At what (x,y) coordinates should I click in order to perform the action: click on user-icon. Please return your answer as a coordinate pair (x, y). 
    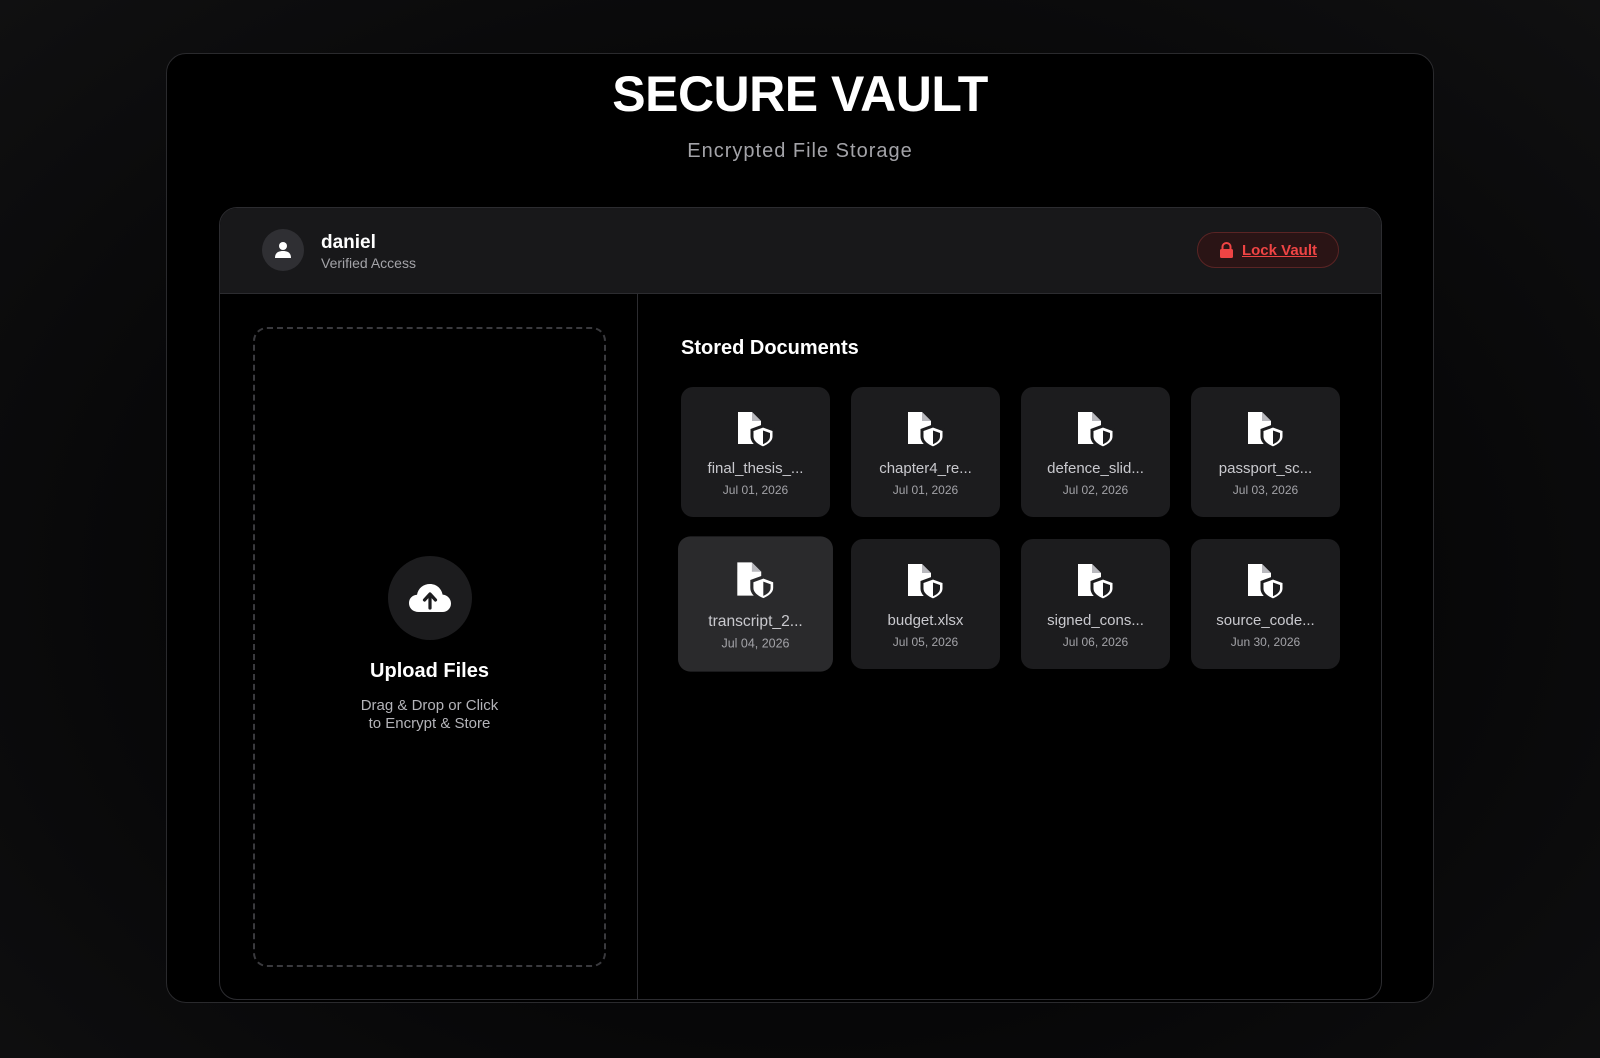
    Looking at the image, I should click on (283, 250).